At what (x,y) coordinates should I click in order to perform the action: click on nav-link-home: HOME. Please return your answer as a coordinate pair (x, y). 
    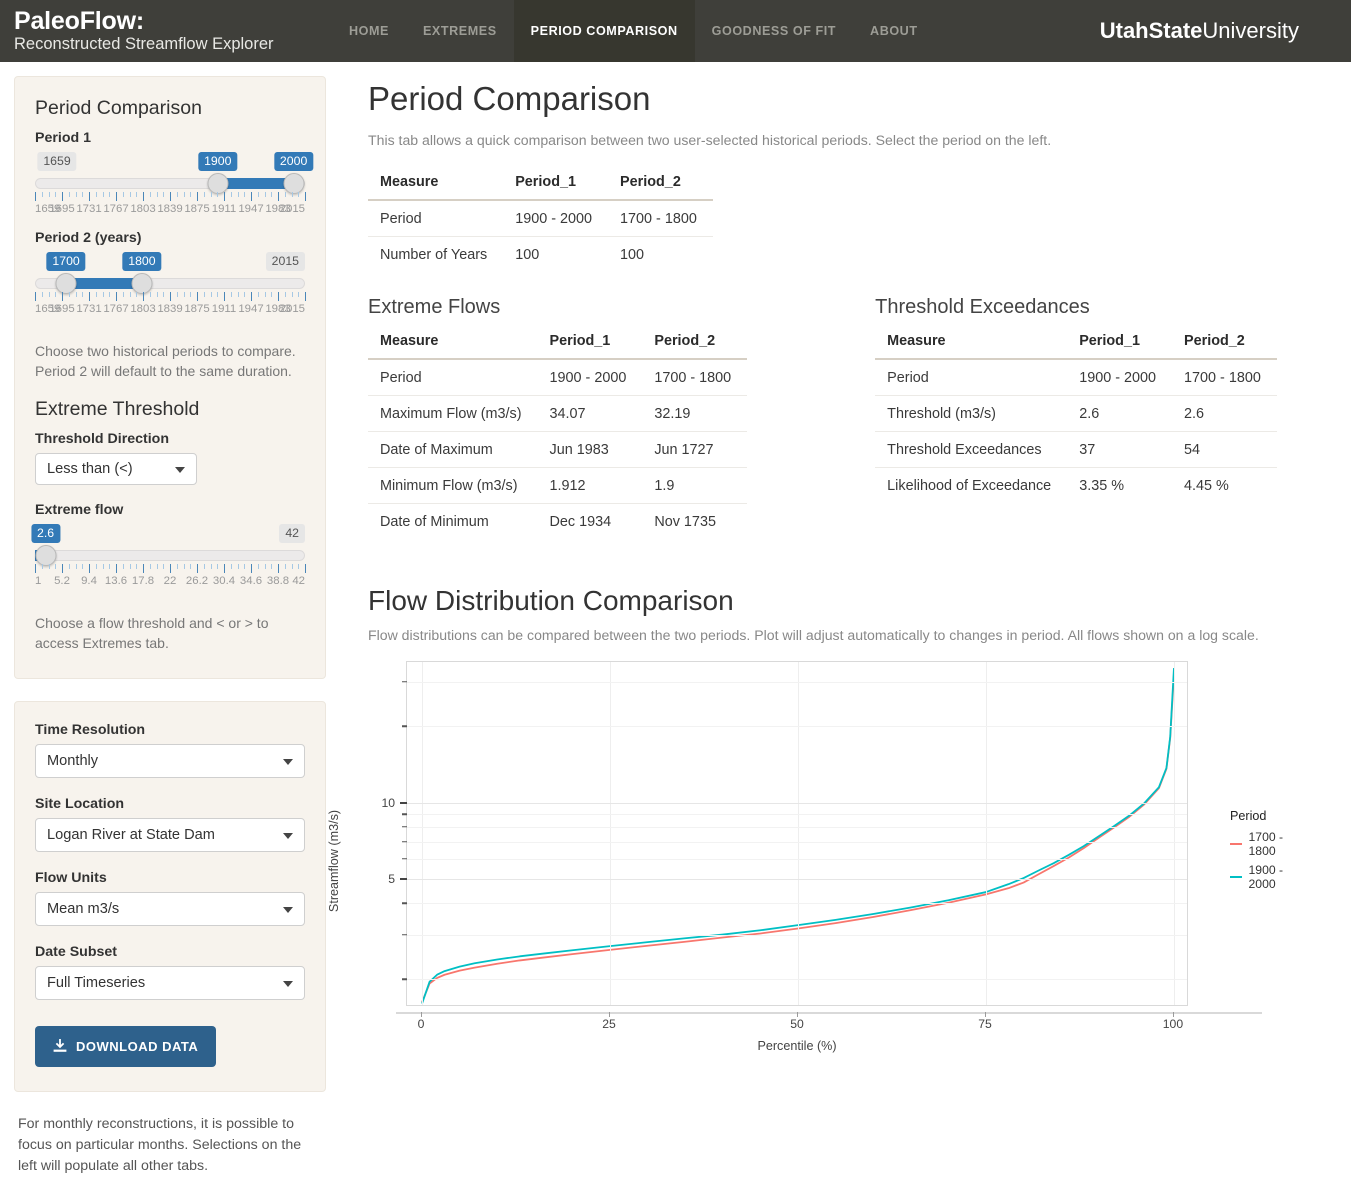
    Looking at the image, I should click on (369, 31).